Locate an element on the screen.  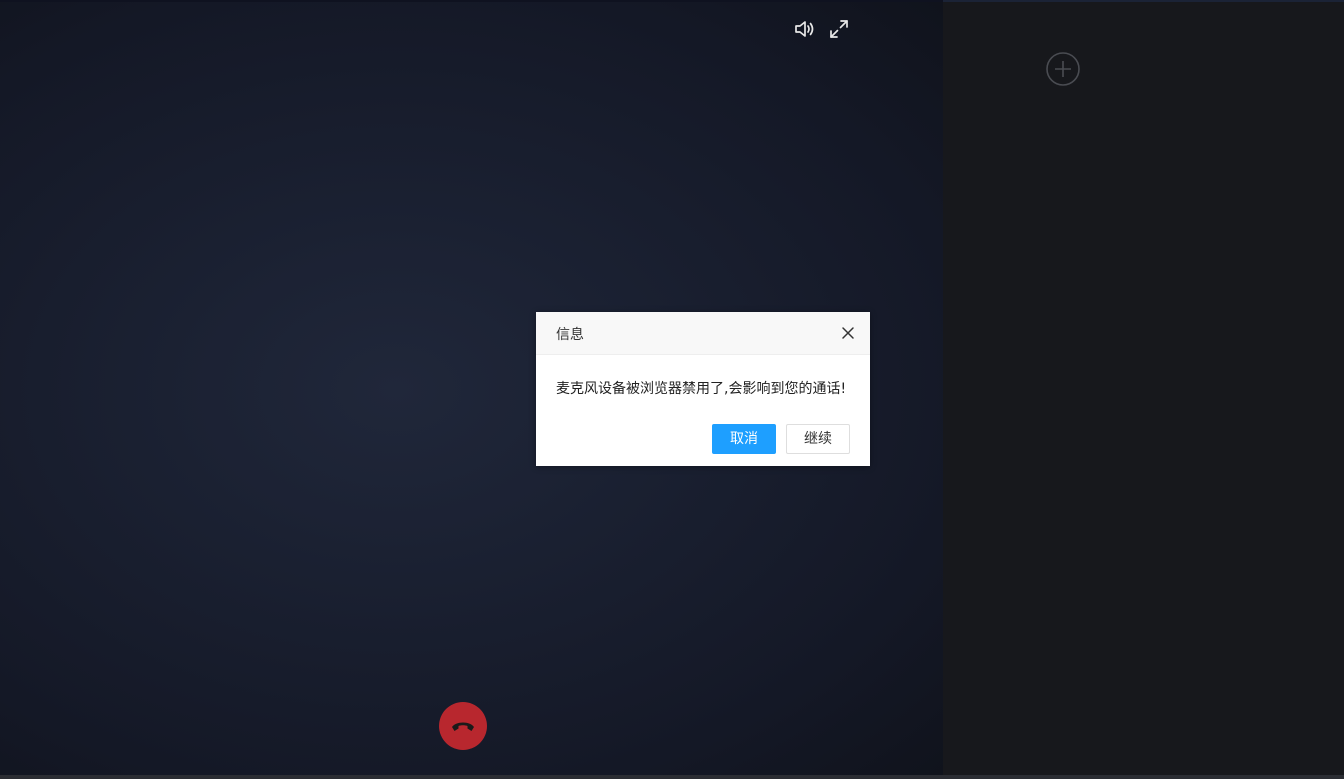
add-participant-button is located at coordinates (1063, 69).